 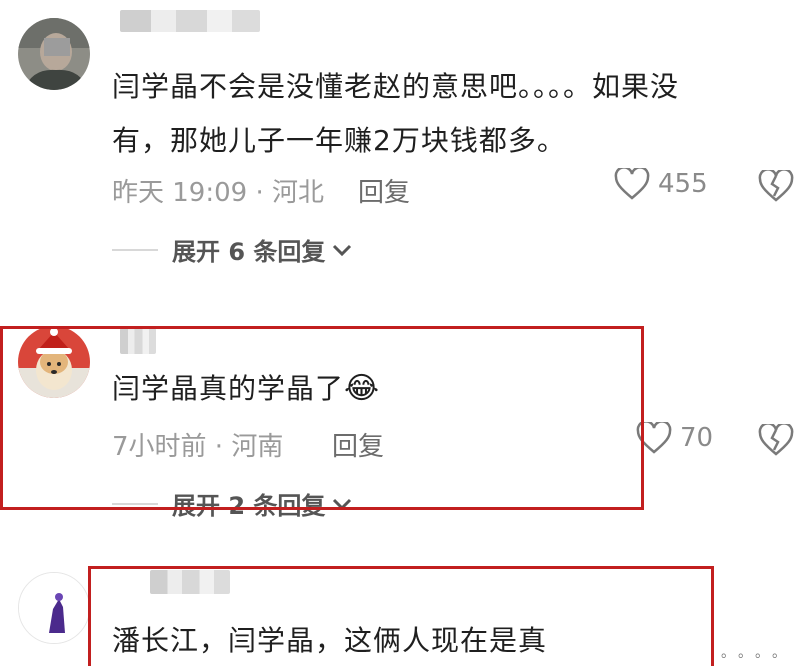 I want to click on comment-text-line: 有，那她儿子一年赚2万块钱都多。, so click(x=339, y=140).